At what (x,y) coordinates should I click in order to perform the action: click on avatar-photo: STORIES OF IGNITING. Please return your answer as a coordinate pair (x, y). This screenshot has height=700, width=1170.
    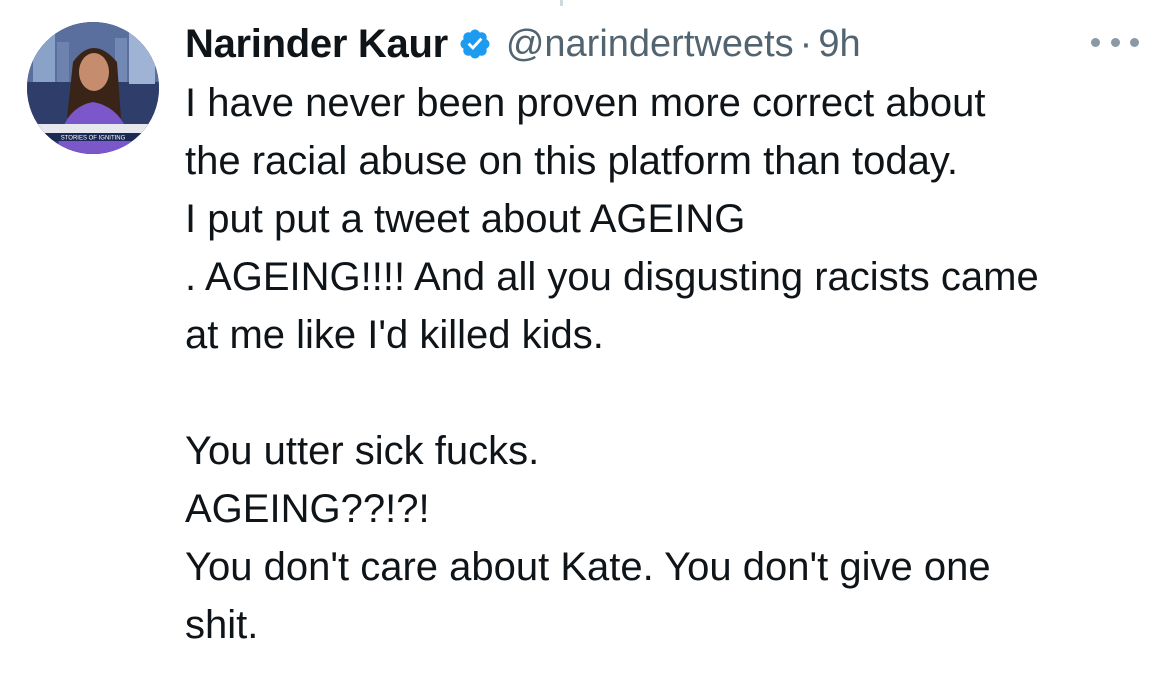
    Looking at the image, I should click on (93, 88).